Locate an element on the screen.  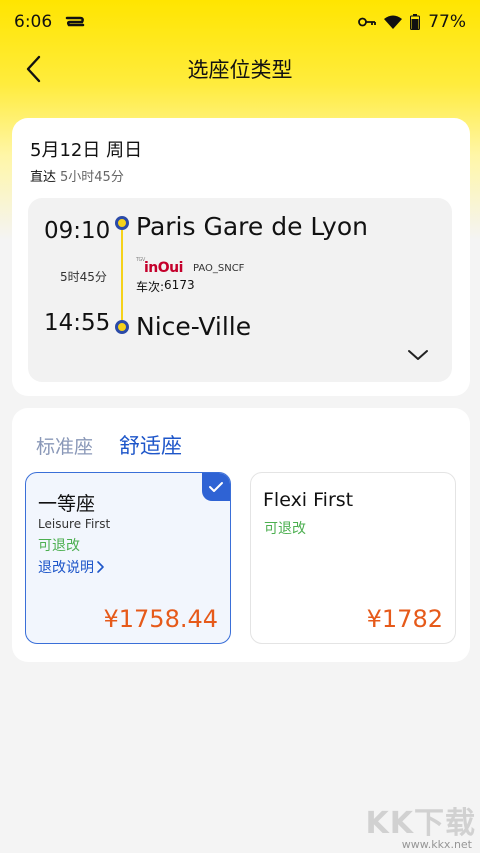
journey-date: 5月12日 周日 is located at coordinates (86, 150).